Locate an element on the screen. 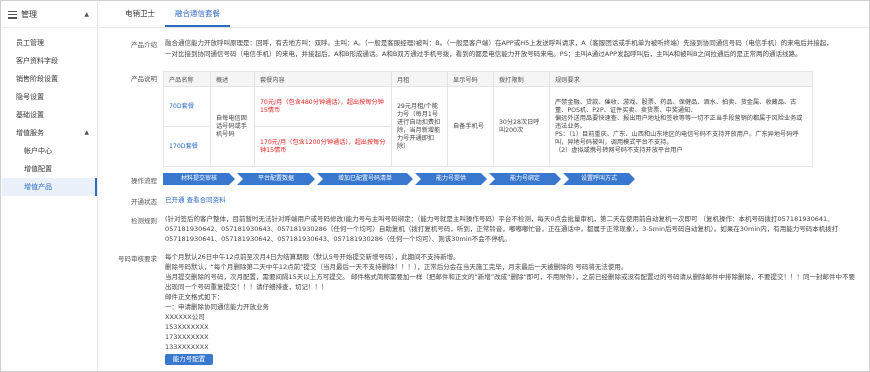 This screenshot has width=870, height=372. overview-cell: 自每电信固话号码或手机号码 is located at coordinates (232, 126).